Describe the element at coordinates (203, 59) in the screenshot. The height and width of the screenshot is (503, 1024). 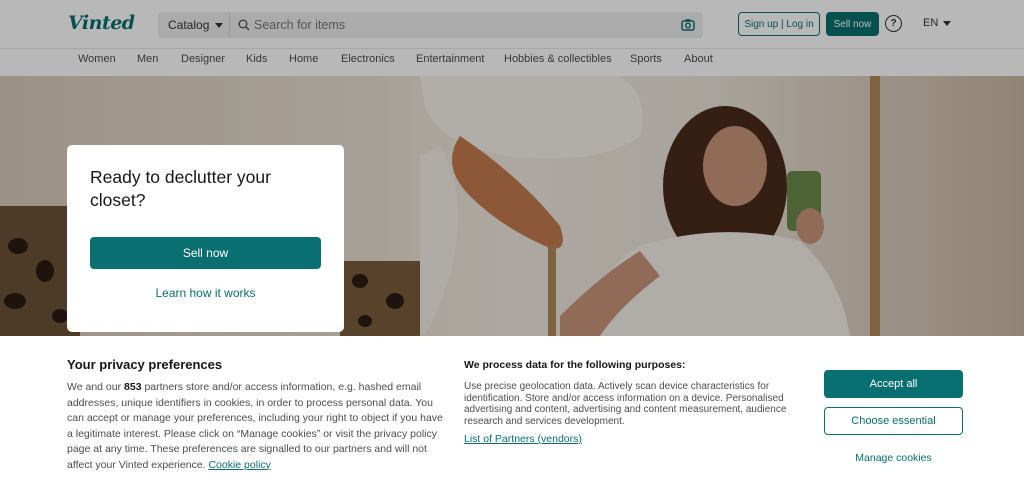
I see `nav-item-designer: Designer` at that location.